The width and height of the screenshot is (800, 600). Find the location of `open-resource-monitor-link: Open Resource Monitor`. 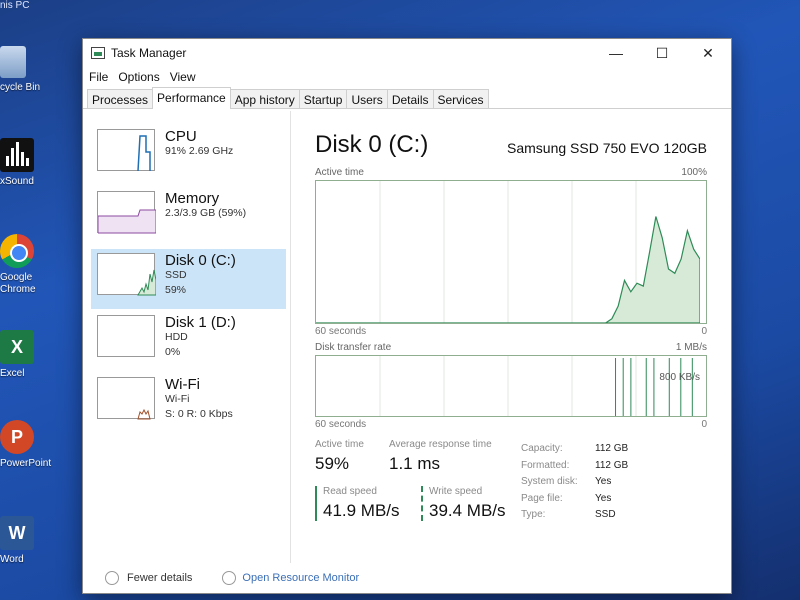

open-resource-monitor-link: Open Resource Monitor is located at coordinates (290, 578).